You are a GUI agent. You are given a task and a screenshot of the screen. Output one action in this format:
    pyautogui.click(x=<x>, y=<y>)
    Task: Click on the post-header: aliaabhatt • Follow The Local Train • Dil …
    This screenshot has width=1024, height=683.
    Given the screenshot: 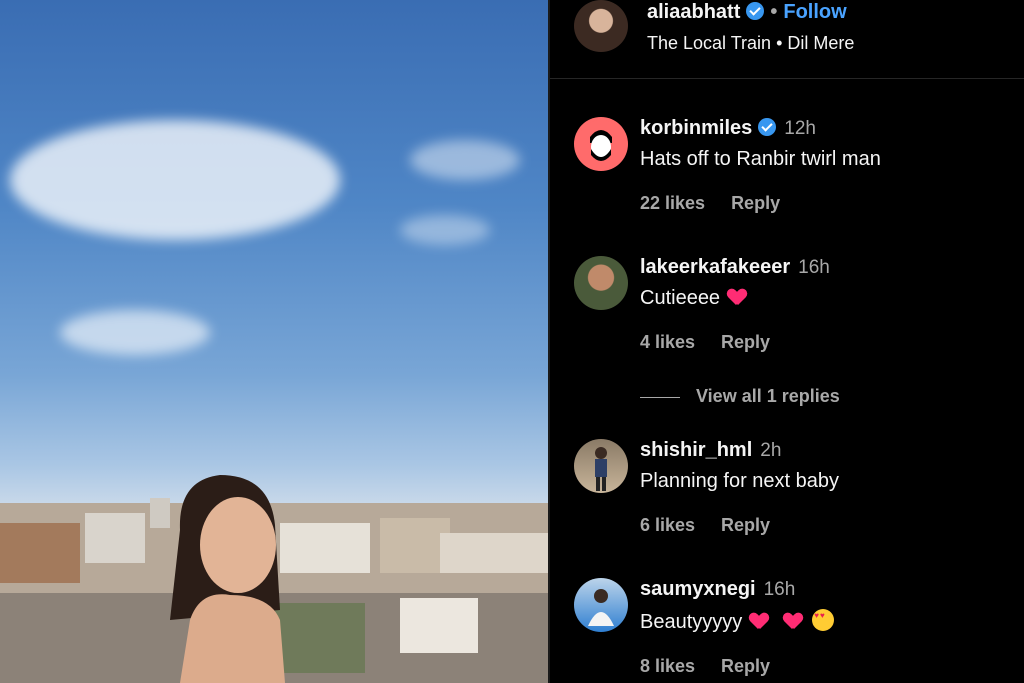 What is the action you would take?
    pyautogui.click(x=787, y=39)
    